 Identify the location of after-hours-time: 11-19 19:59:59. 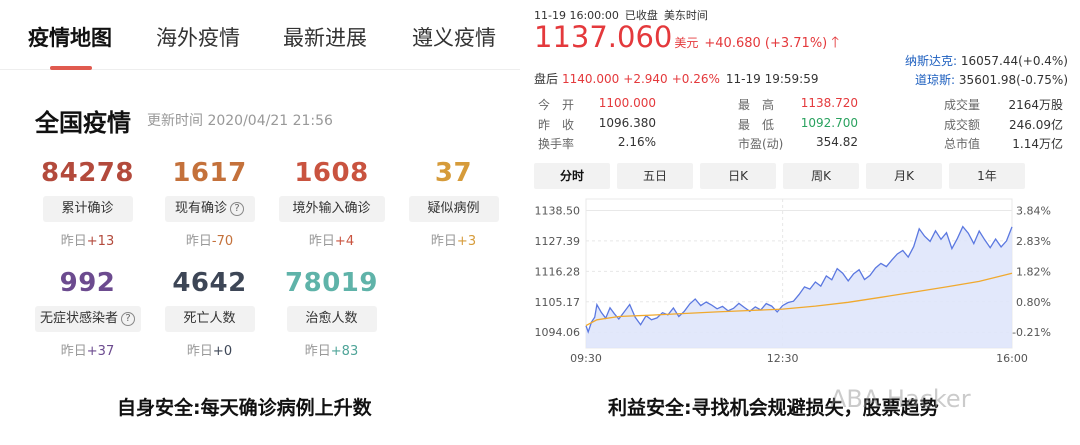
(772, 79).